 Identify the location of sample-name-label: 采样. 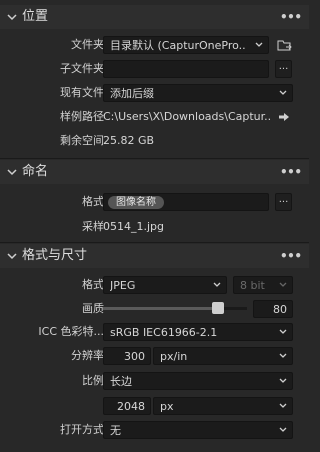
(93, 226).